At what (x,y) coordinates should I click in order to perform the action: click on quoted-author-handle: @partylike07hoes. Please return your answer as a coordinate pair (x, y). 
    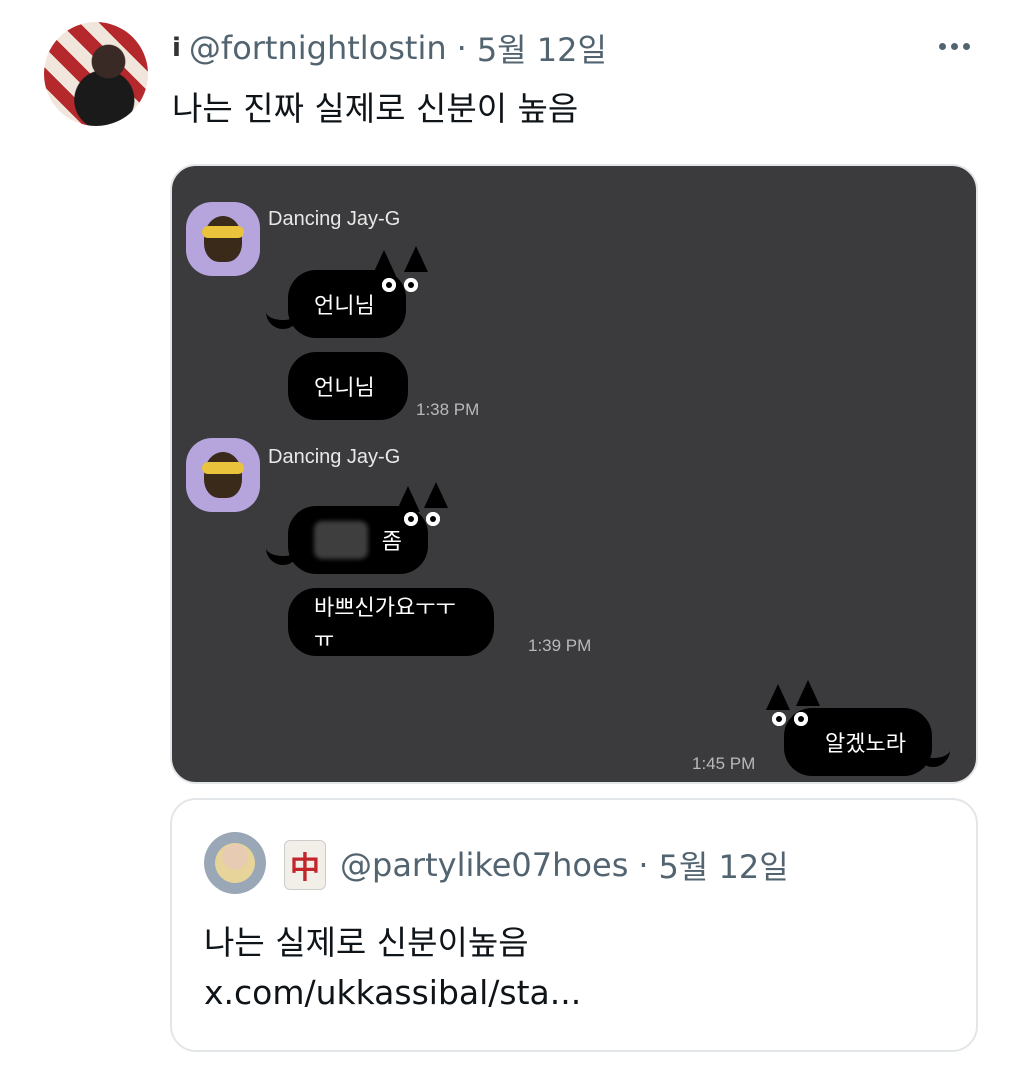
    Looking at the image, I should click on (484, 865).